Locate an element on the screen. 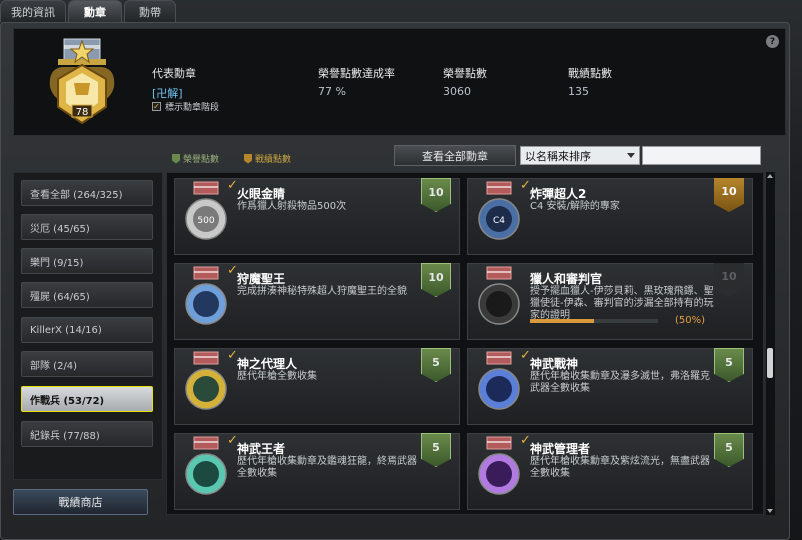  sort-dropdown: 以名稱來排序 is located at coordinates (580, 155).